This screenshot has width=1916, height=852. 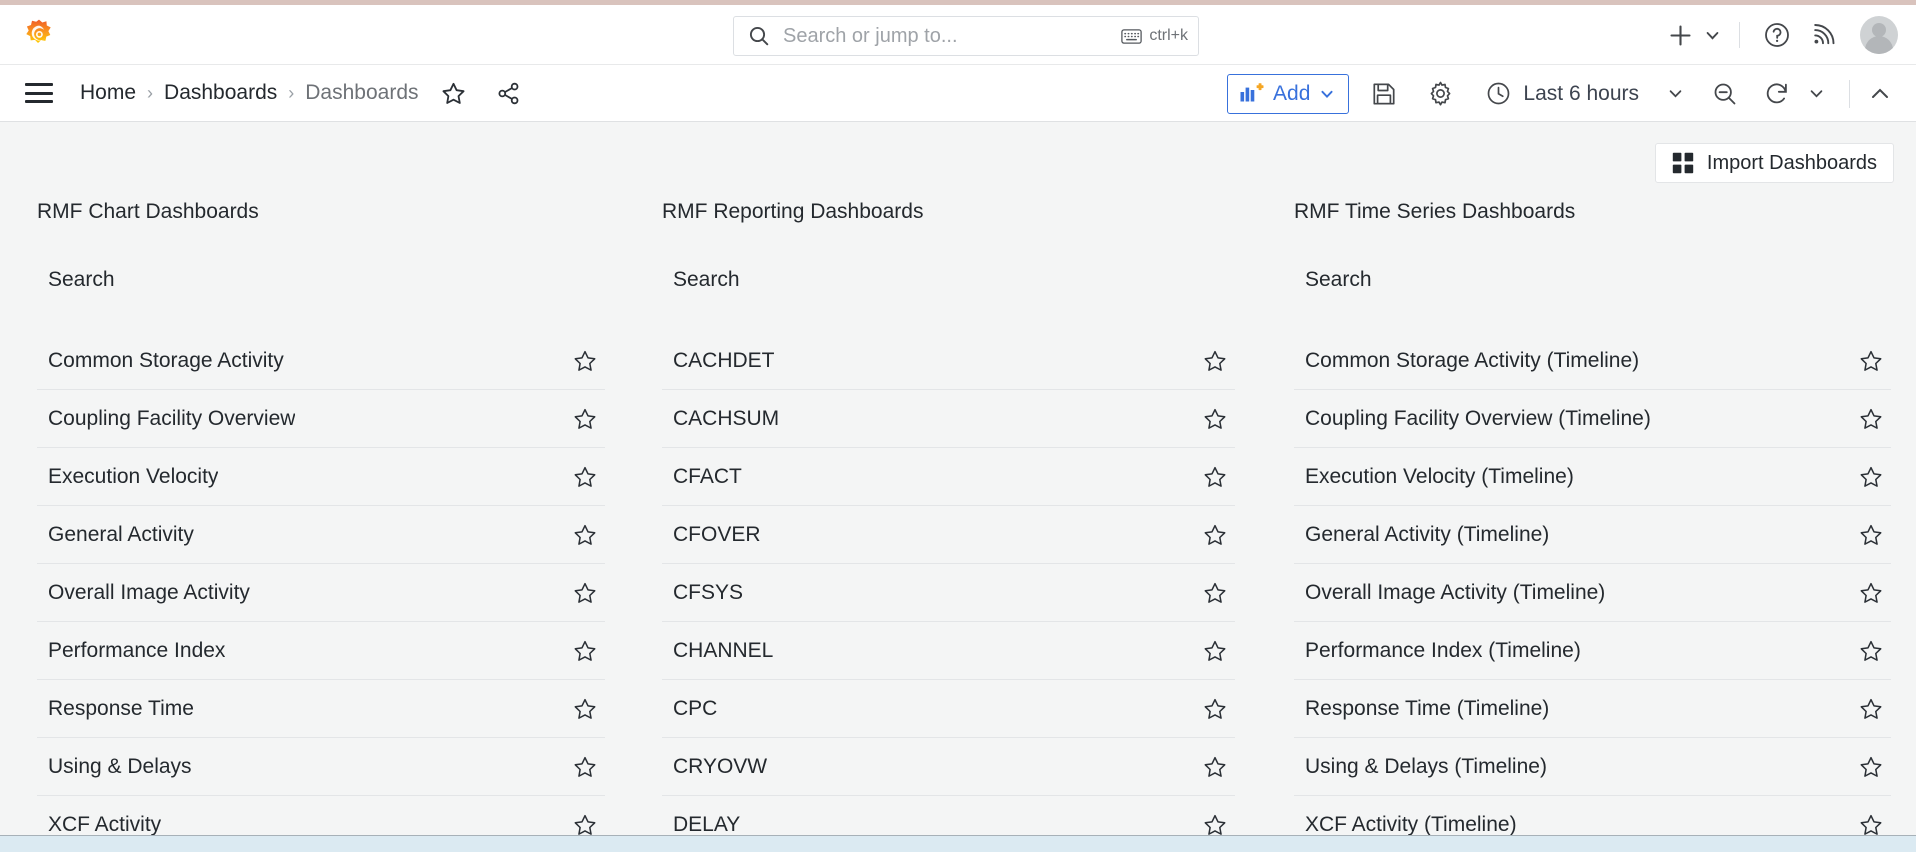 I want to click on dashboard-list-item: Common Storage Activity (Timeline), so click(x=1592, y=361).